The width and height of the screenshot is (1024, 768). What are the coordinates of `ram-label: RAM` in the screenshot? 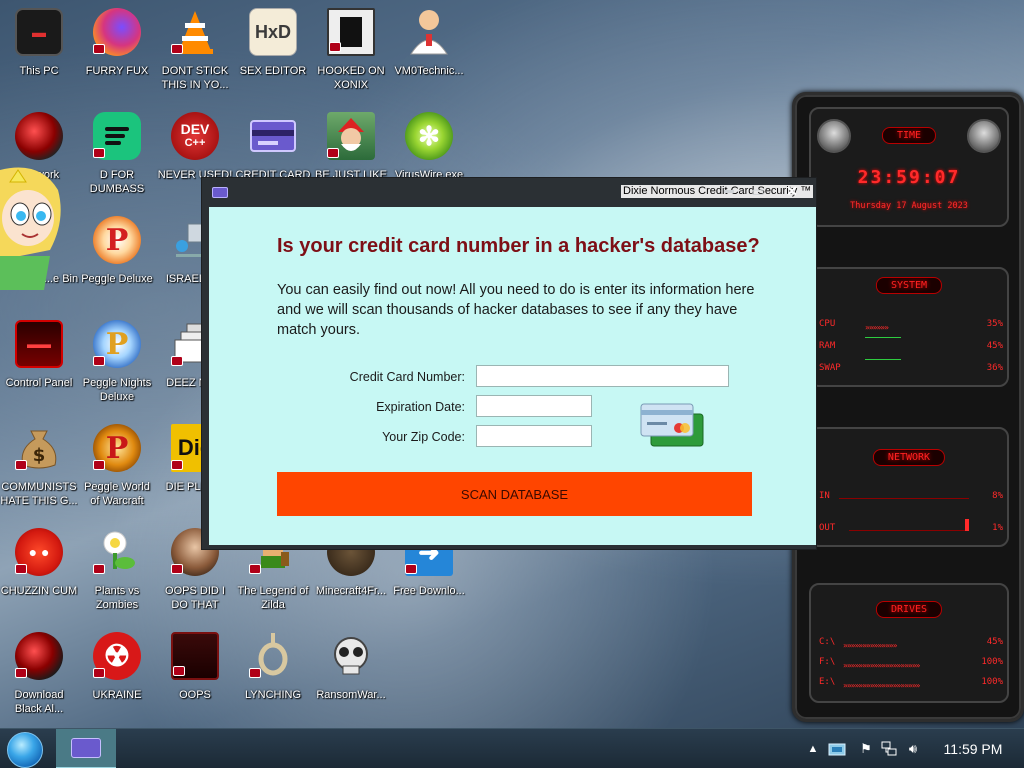 It's located at (827, 346).